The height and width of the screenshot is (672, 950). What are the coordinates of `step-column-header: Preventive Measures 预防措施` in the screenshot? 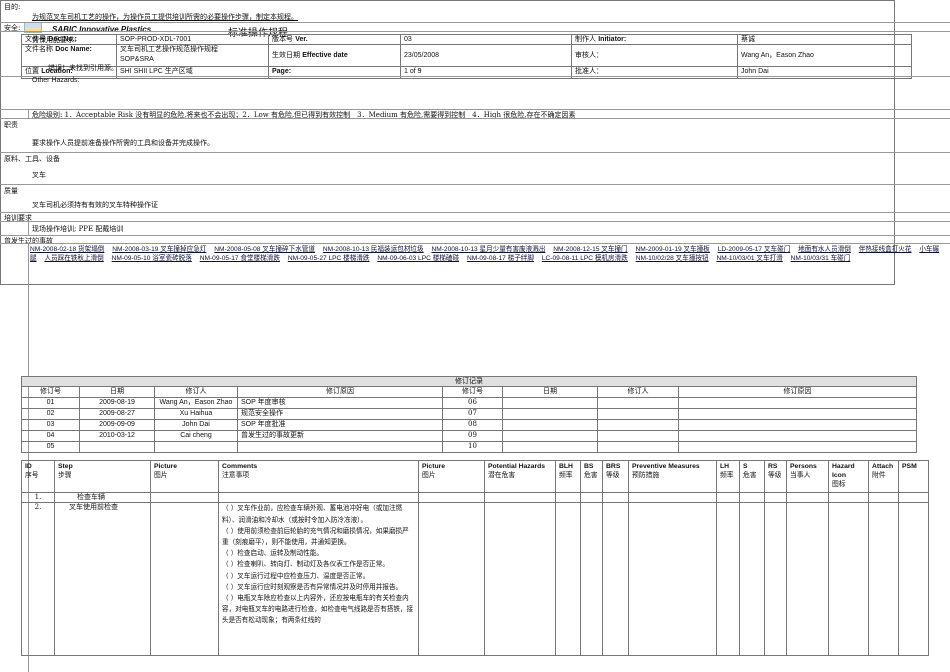 It's located at (672, 476).